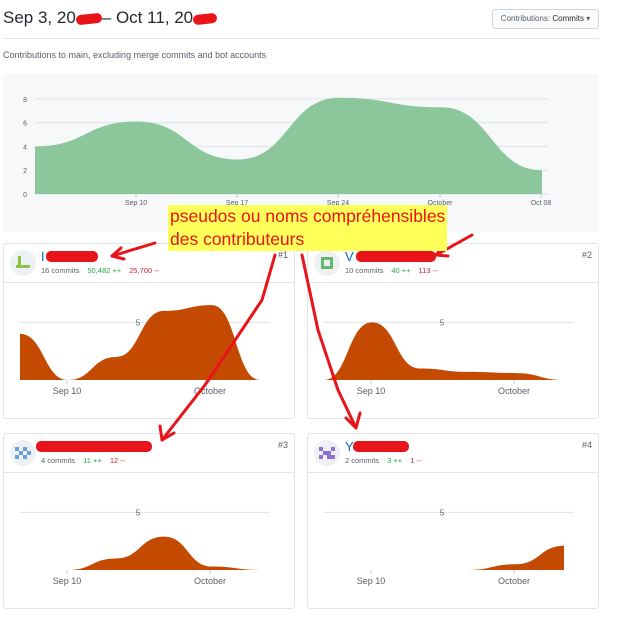 This screenshot has height=620, width=619. I want to click on menu-value: Commits, so click(568, 18).